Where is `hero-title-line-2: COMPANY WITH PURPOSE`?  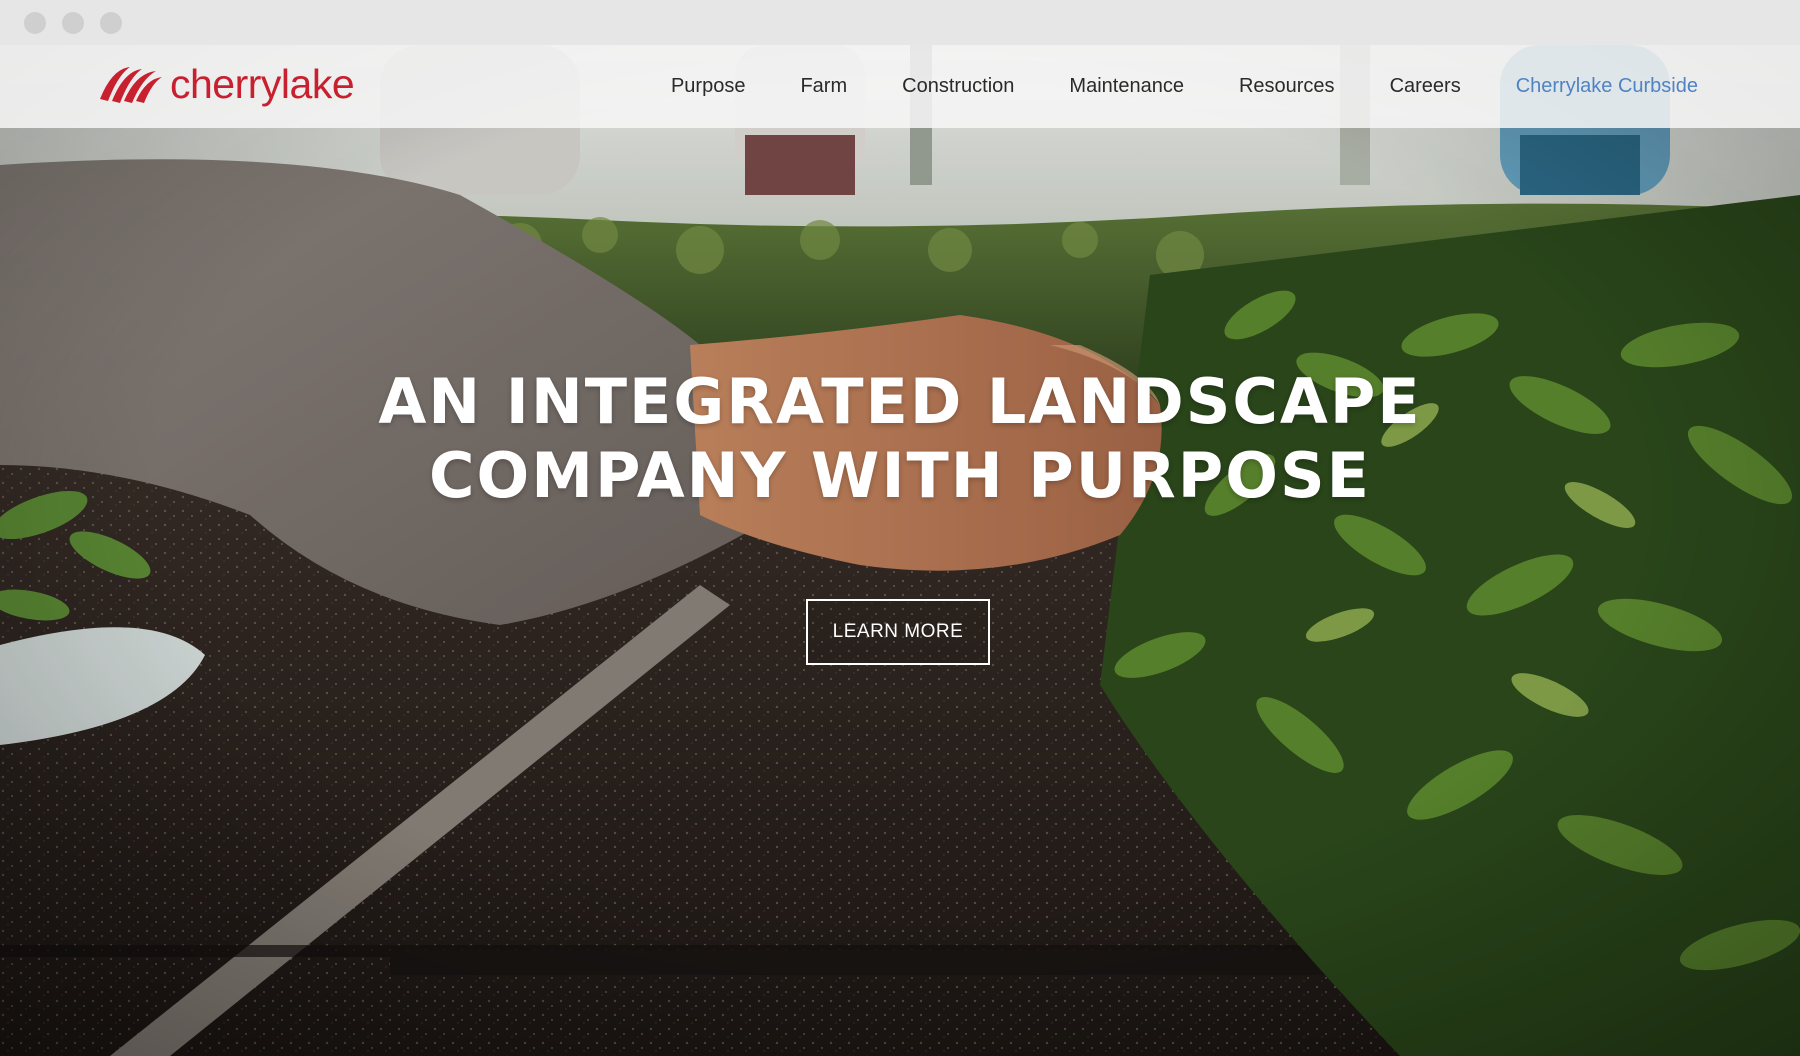
hero-title-line-2: COMPANY WITH PURPOSE is located at coordinates (900, 475).